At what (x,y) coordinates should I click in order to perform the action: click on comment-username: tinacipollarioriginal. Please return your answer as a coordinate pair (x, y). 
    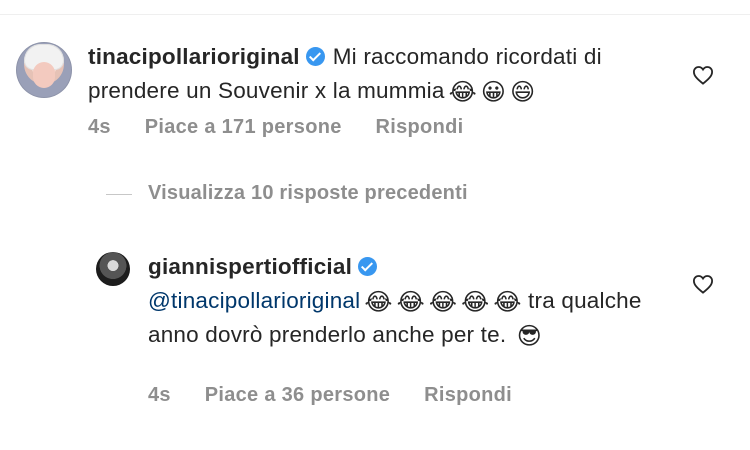
    Looking at the image, I should click on (194, 56).